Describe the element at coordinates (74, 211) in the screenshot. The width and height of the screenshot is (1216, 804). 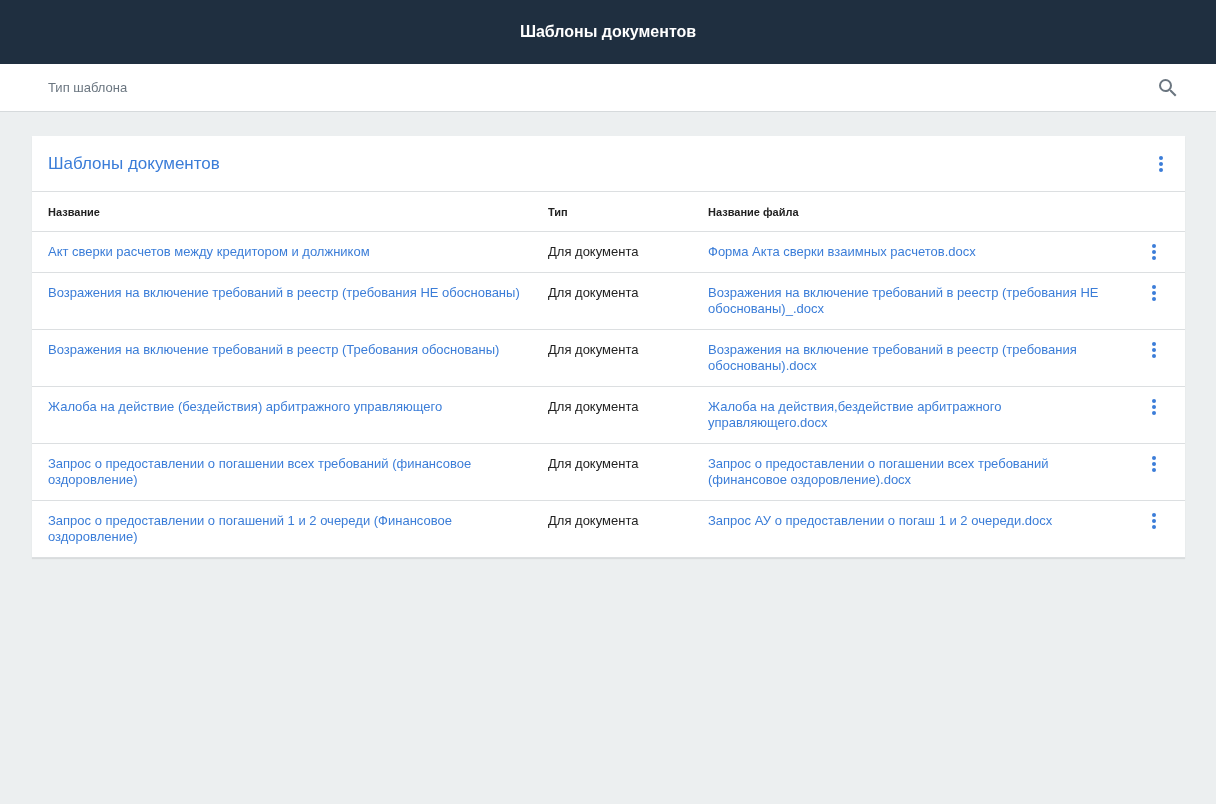
I see `column-header: Название` at that location.